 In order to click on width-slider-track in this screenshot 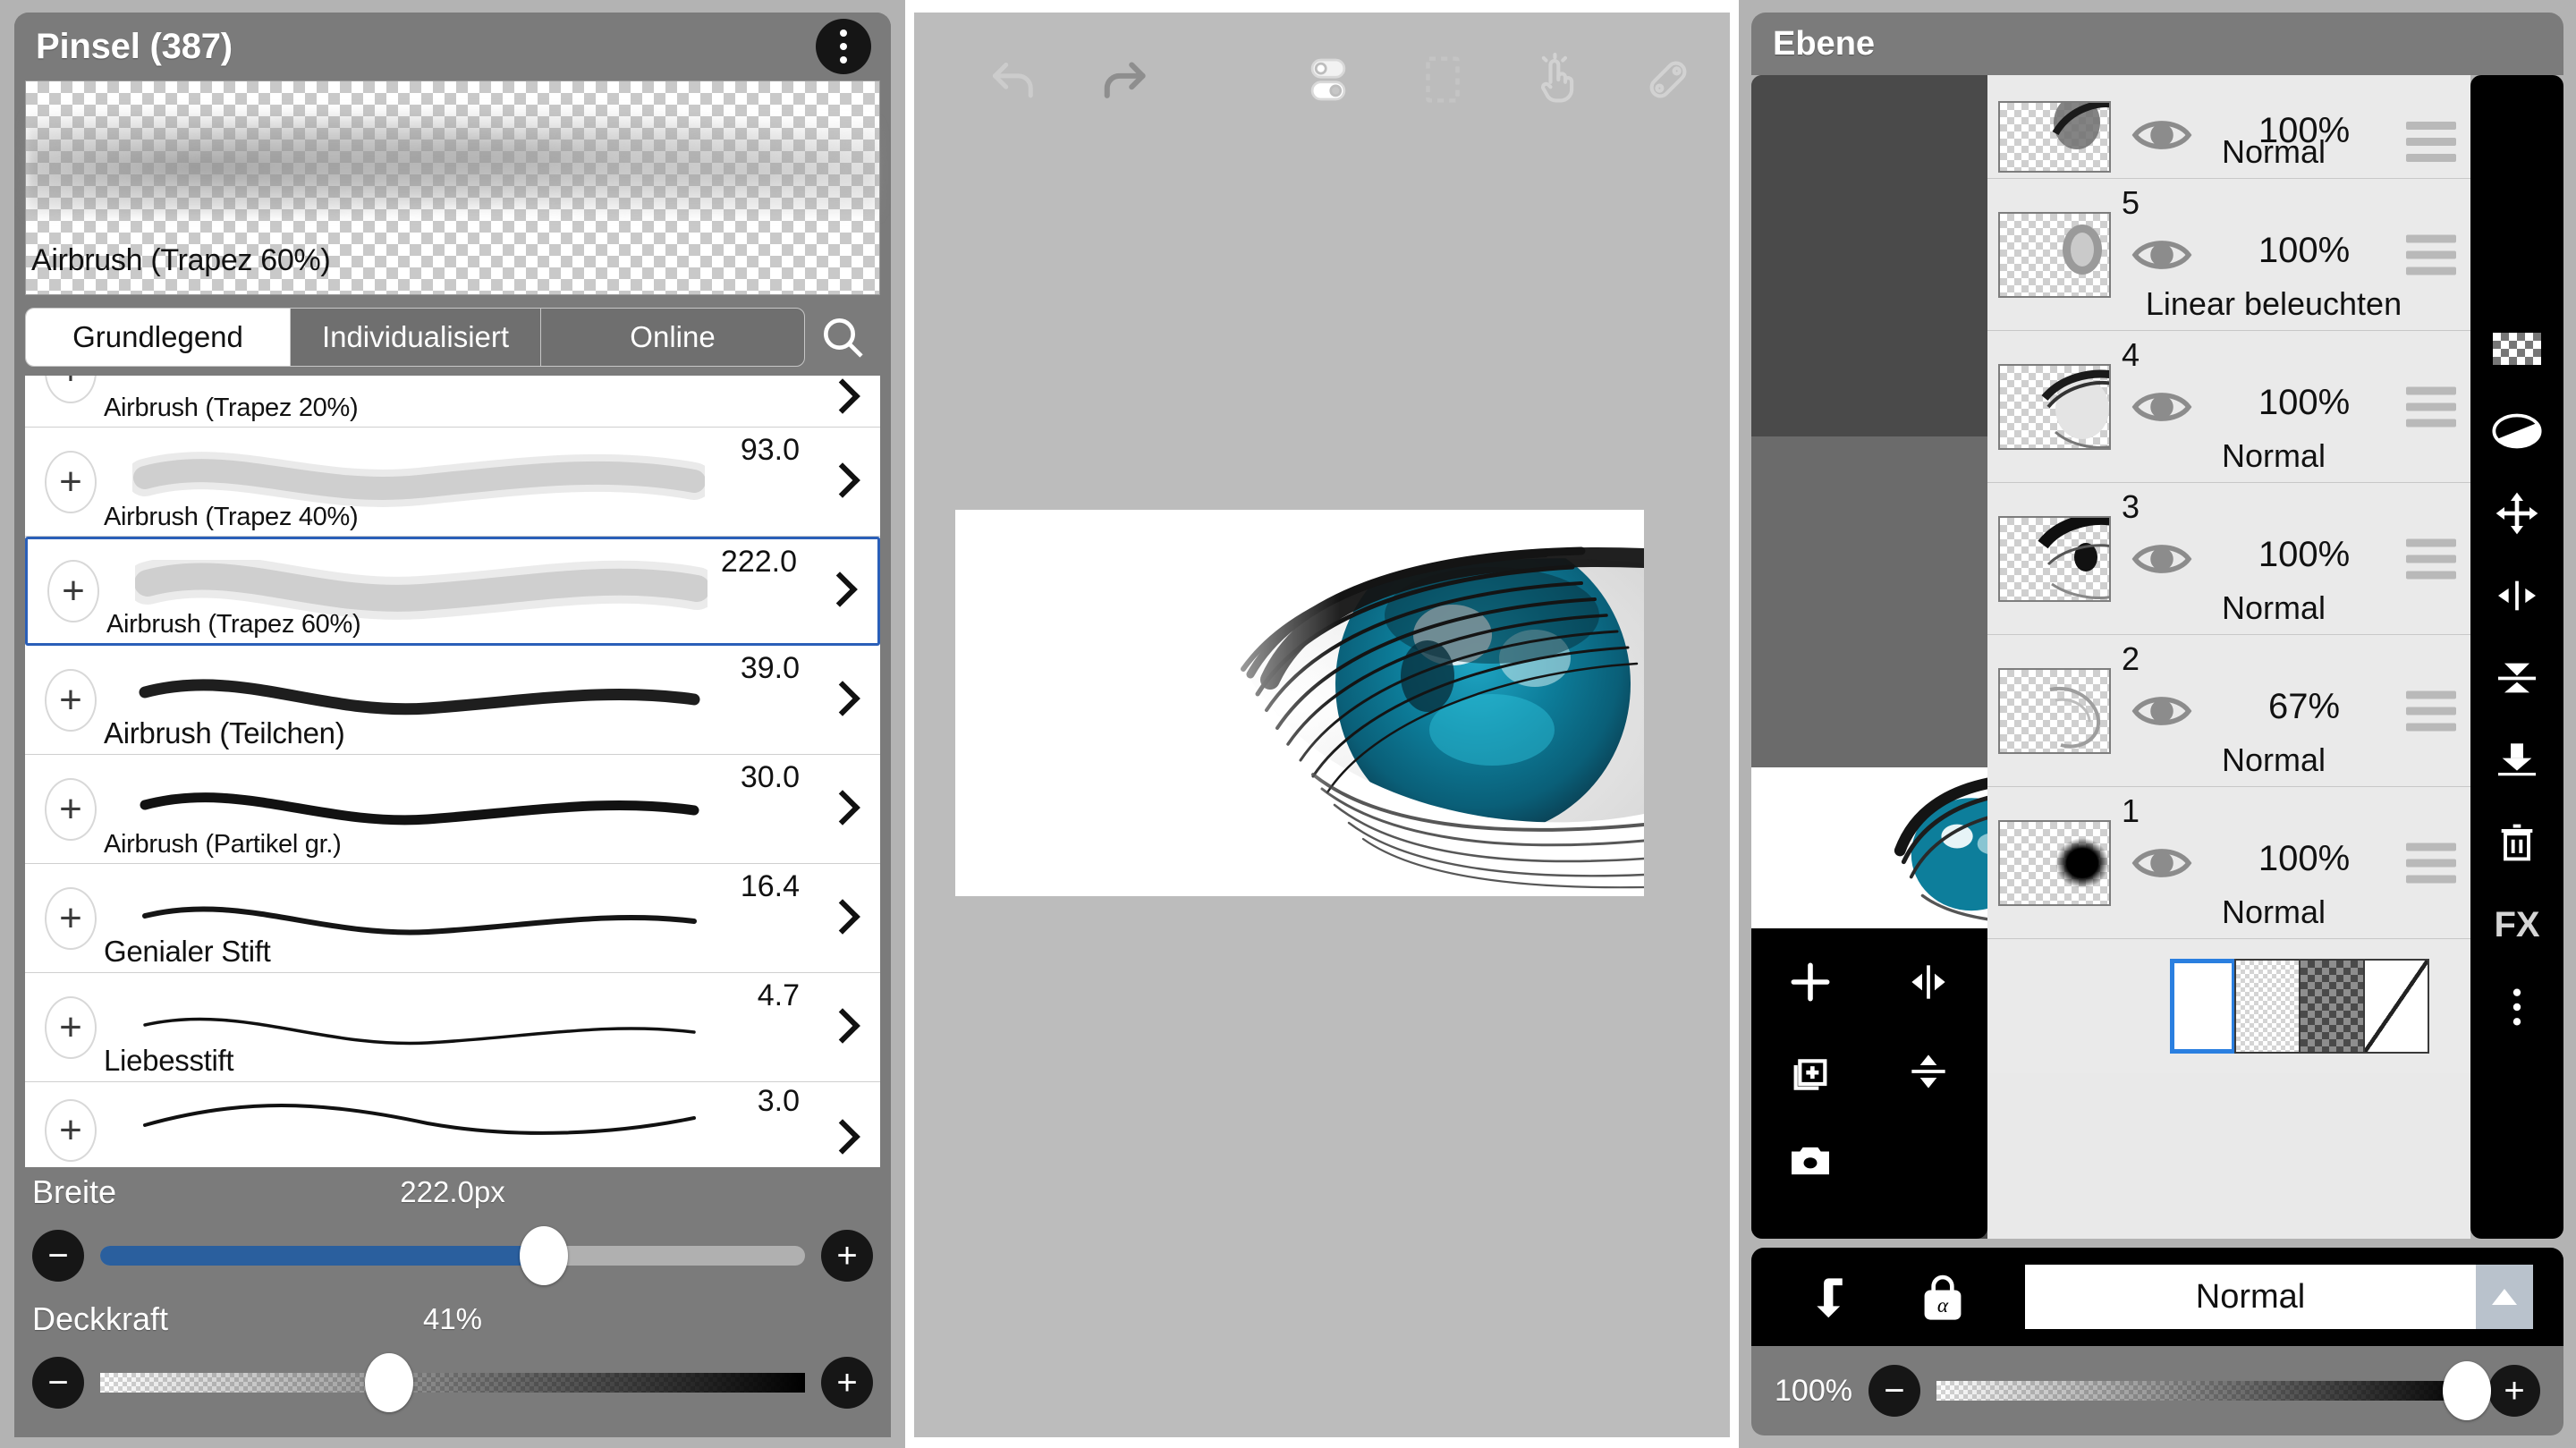, I will do `click(452, 1255)`.